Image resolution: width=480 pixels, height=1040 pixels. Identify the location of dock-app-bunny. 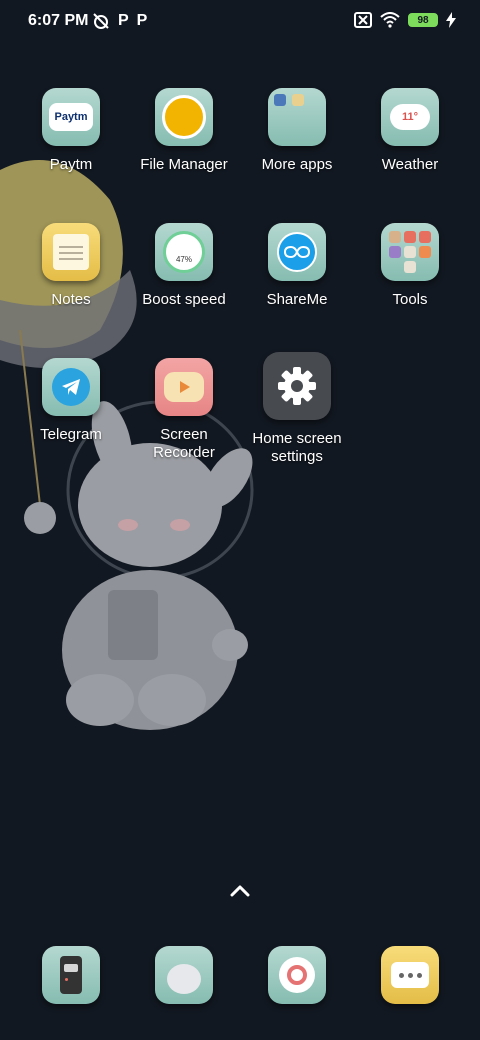
(184, 975).